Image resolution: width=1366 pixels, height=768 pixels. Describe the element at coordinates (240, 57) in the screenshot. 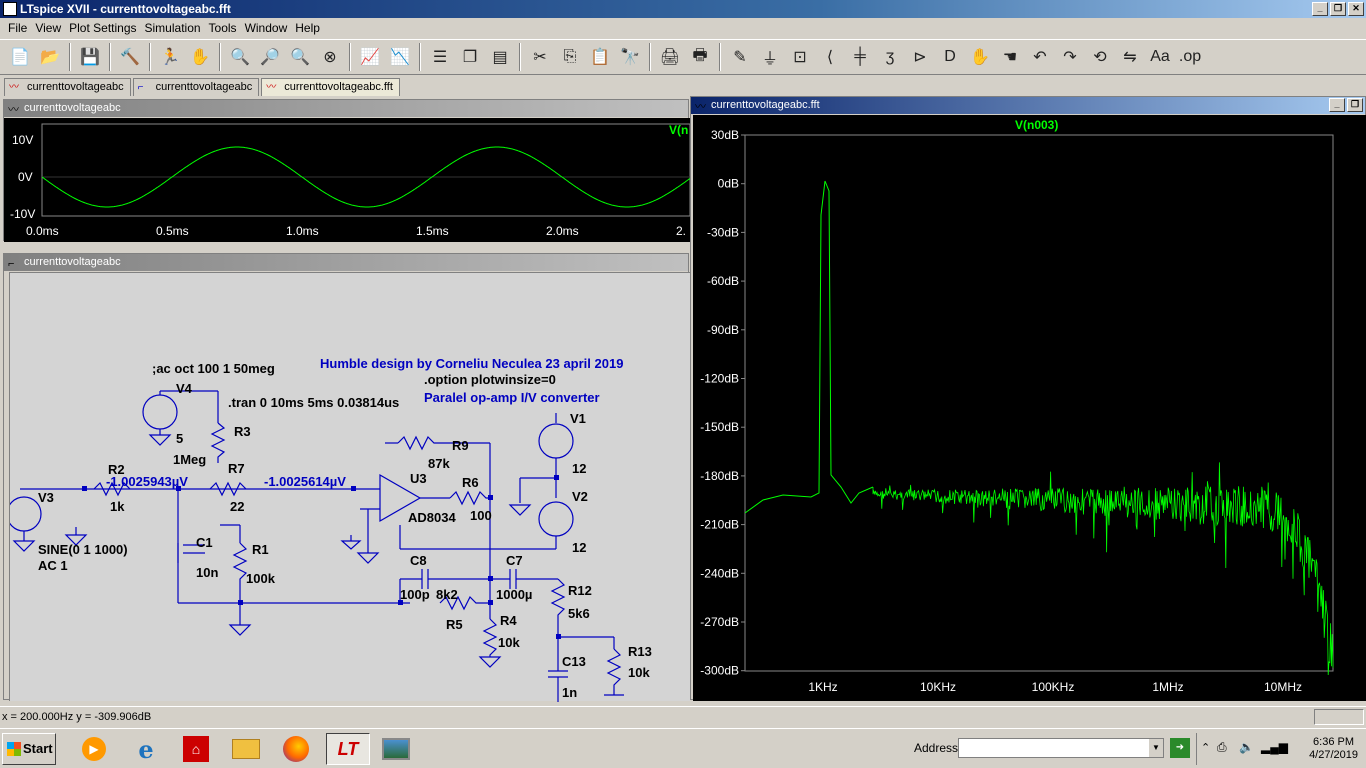

I see `zoom-in-icon: 🔍` at that location.